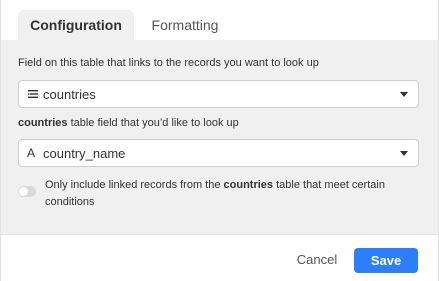 This screenshot has width=439, height=281. Describe the element at coordinates (317, 260) in the screenshot. I see `cancel-button: Cancel` at that location.